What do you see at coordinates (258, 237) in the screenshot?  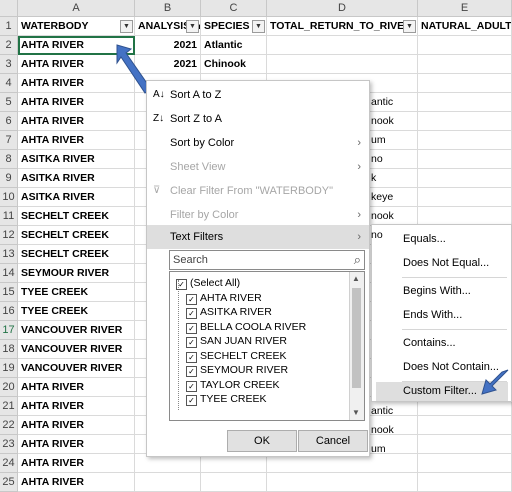 I see `menu-item-text-filters: Text Filters ›` at bounding box center [258, 237].